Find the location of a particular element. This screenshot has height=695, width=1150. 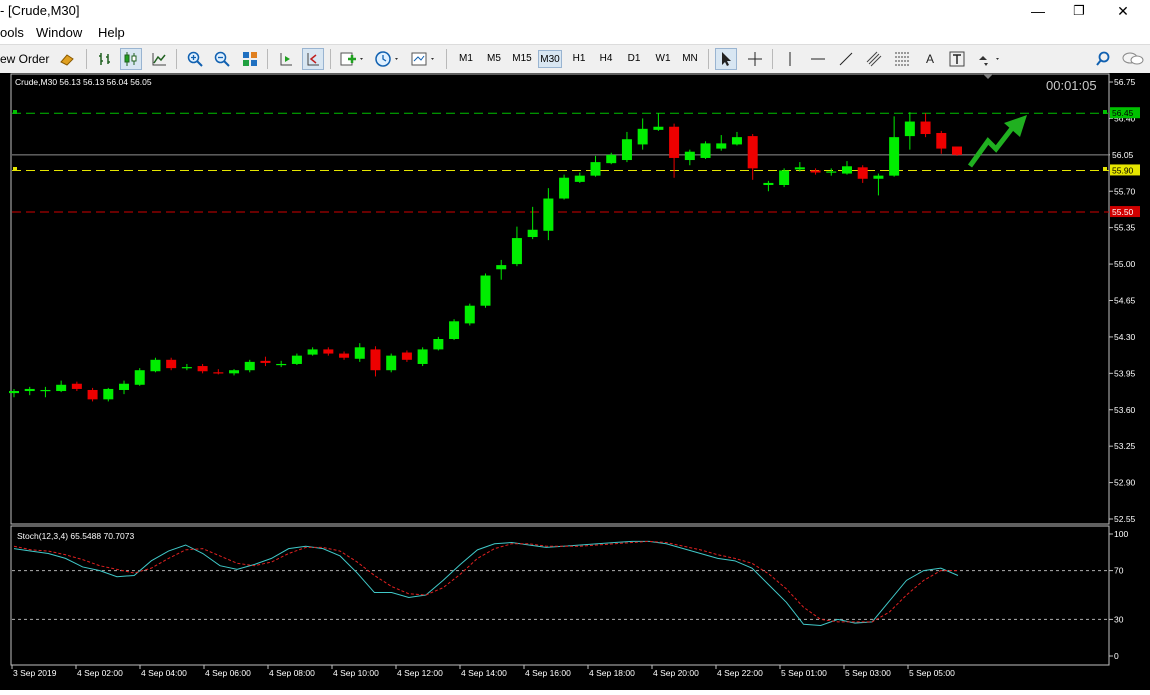

text-icon: A is located at coordinates (930, 59).